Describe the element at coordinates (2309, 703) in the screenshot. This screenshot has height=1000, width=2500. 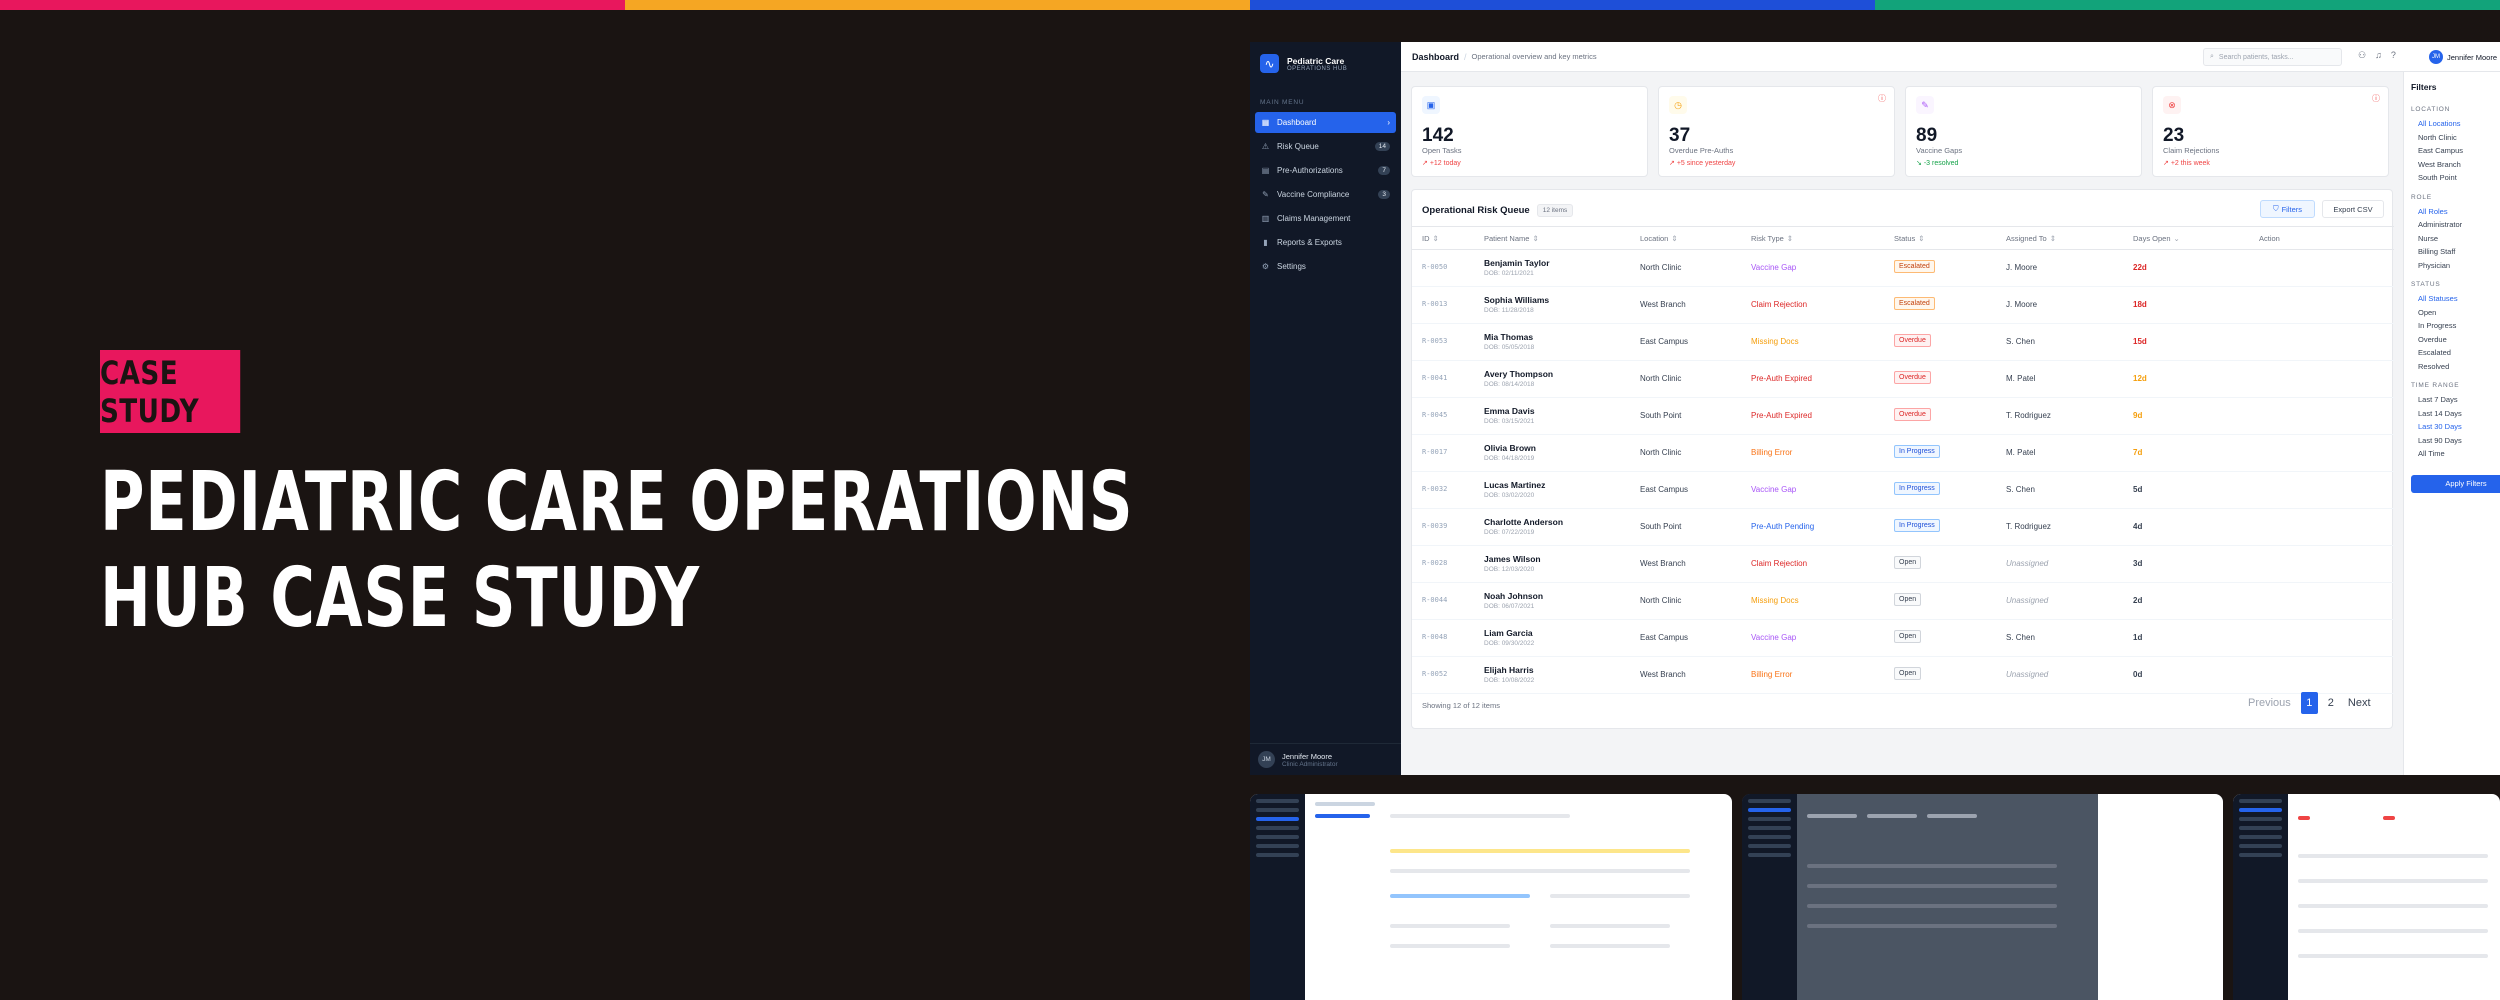
I see `page-1-button: 1` at that location.